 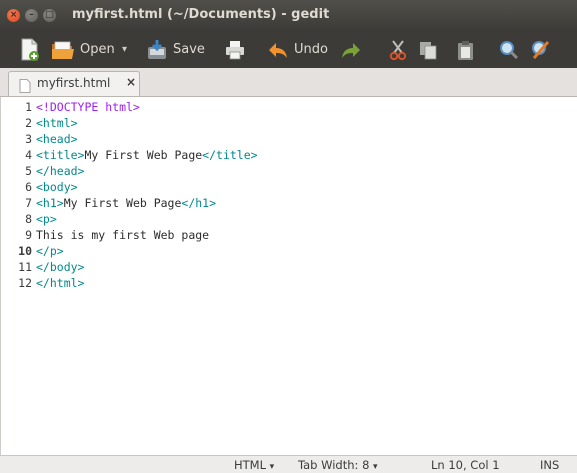 What do you see at coordinates (550, 465) in the screenshot?
I see `insert-mode: INS` at bounding box center [550, 465].